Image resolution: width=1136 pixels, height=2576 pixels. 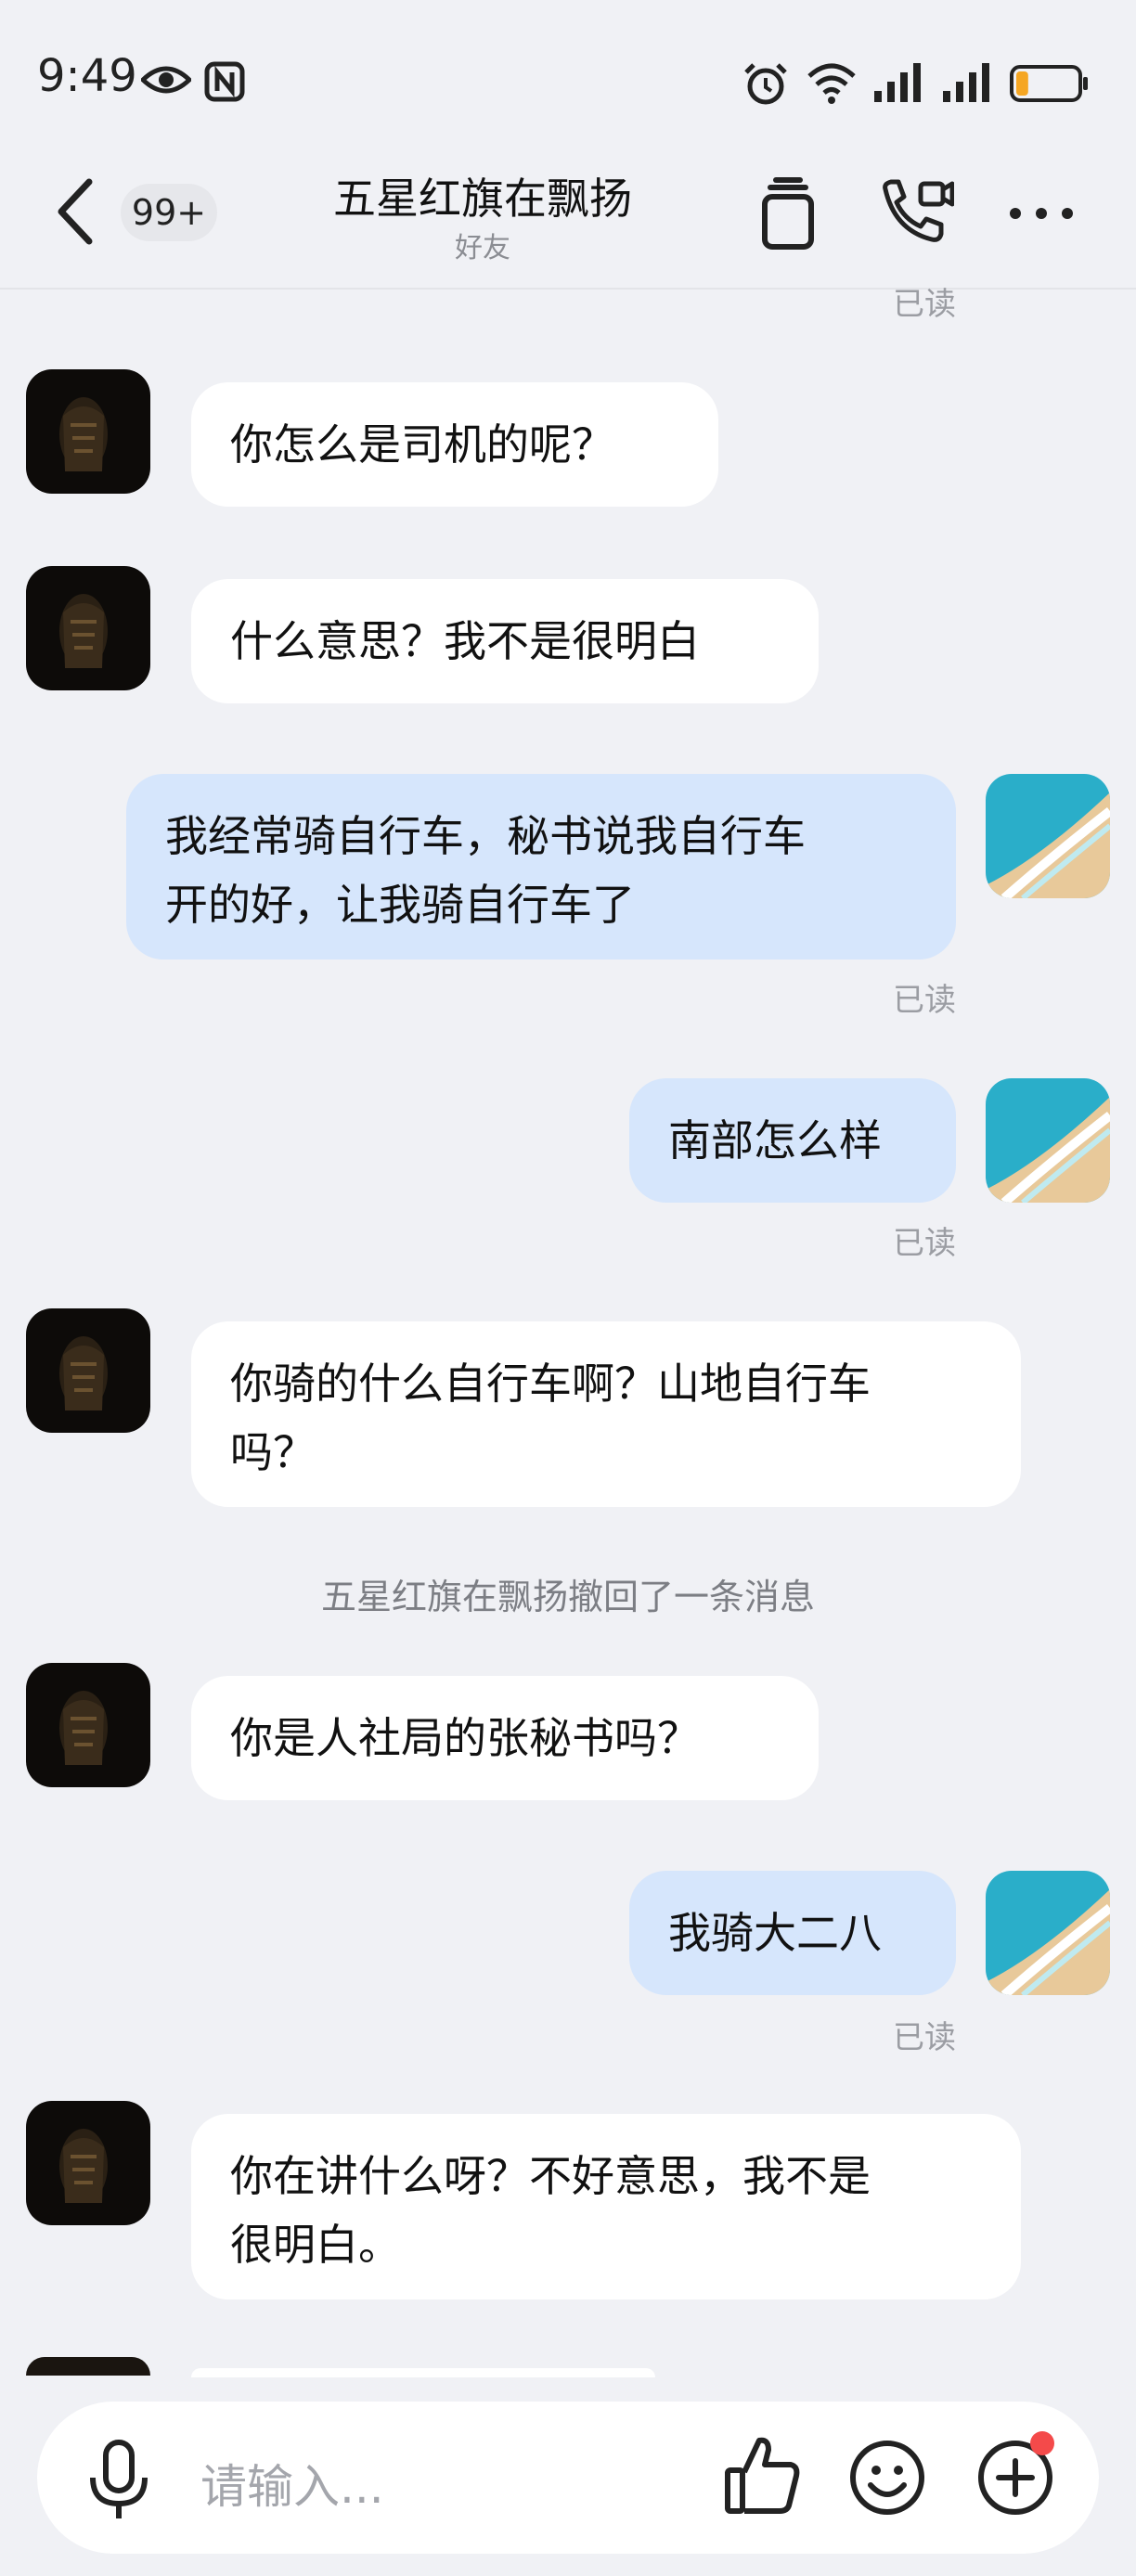 What do you see at coordinates (568, 289) in the screenshot?
I see `header-divider` at bounding box center [568, 289].